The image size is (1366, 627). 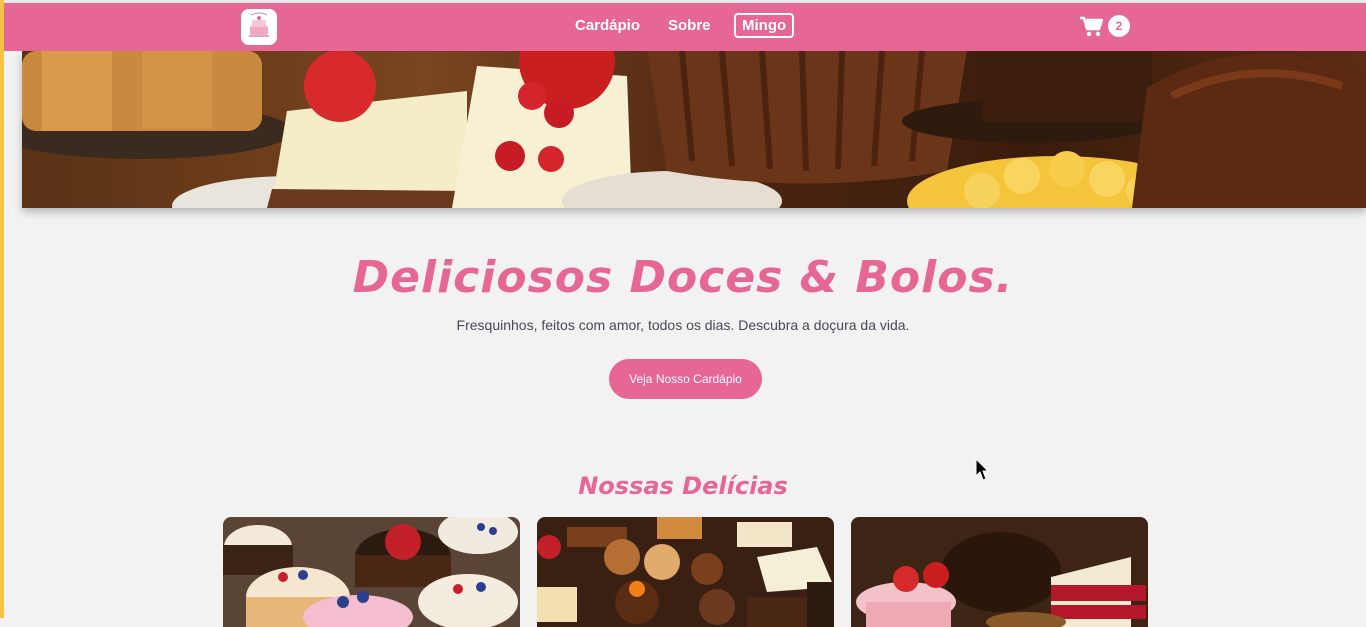 I want to click on hero-title: Deliciosos Doces & Bolos., so click(x=683, y=277).